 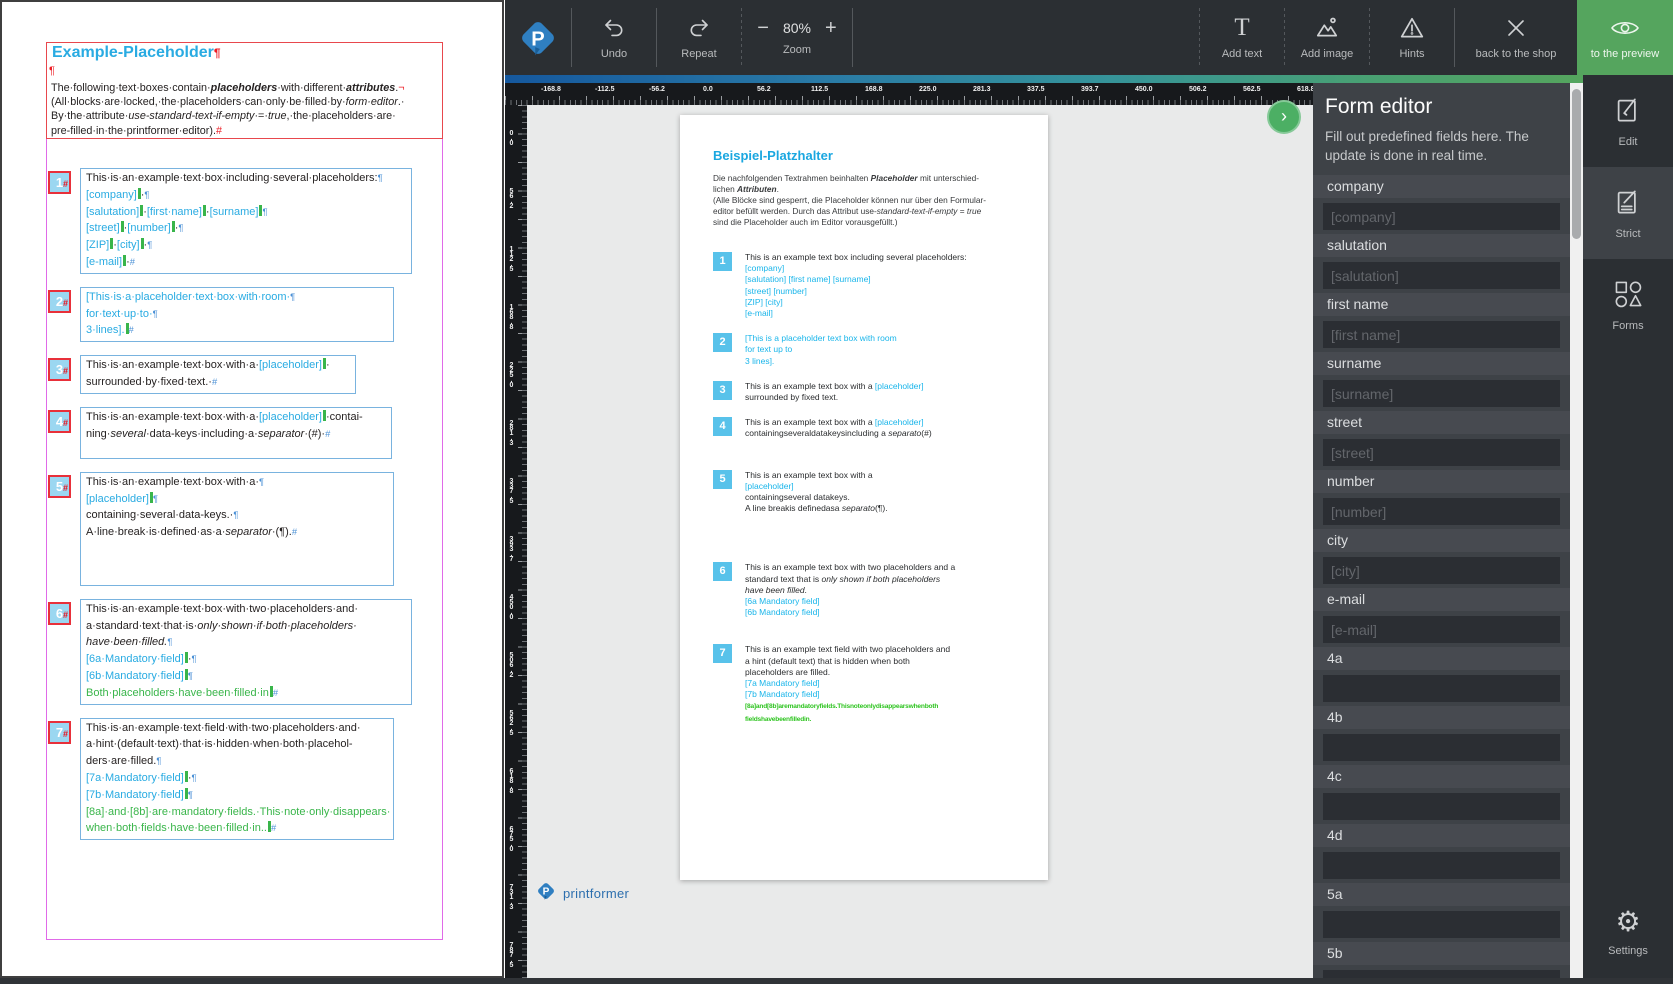 What do you see at coordinates (1441, 216) in the screenshot?
I see `field-input-company` at bounding box center [1441, 216].